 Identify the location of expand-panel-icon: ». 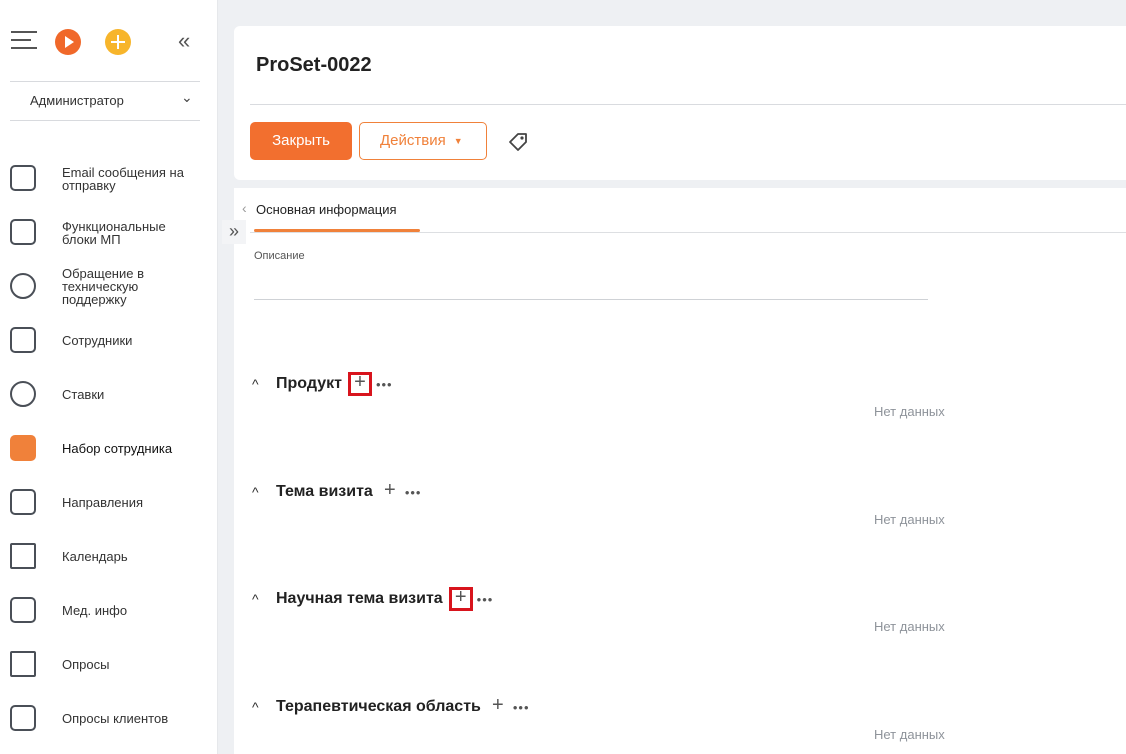
(234, 232).